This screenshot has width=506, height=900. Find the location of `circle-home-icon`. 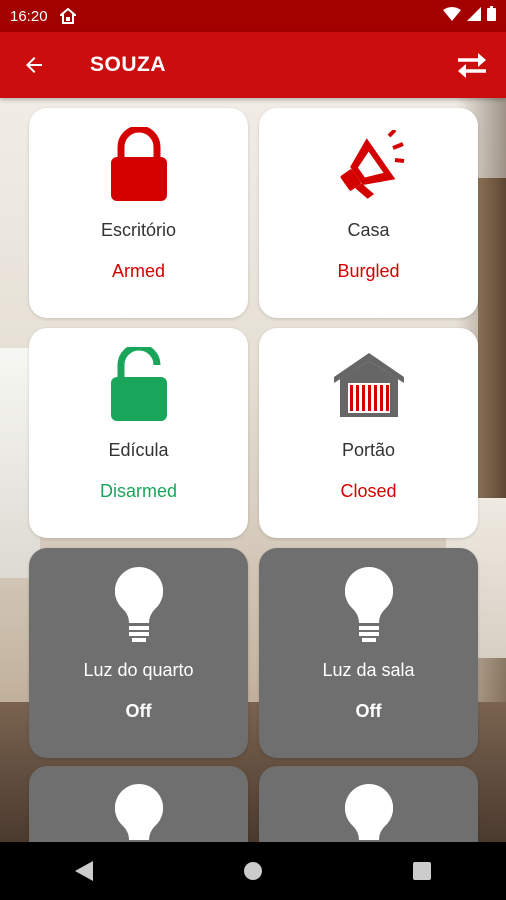

circle-home-icon is located at coordinates (252, 871).